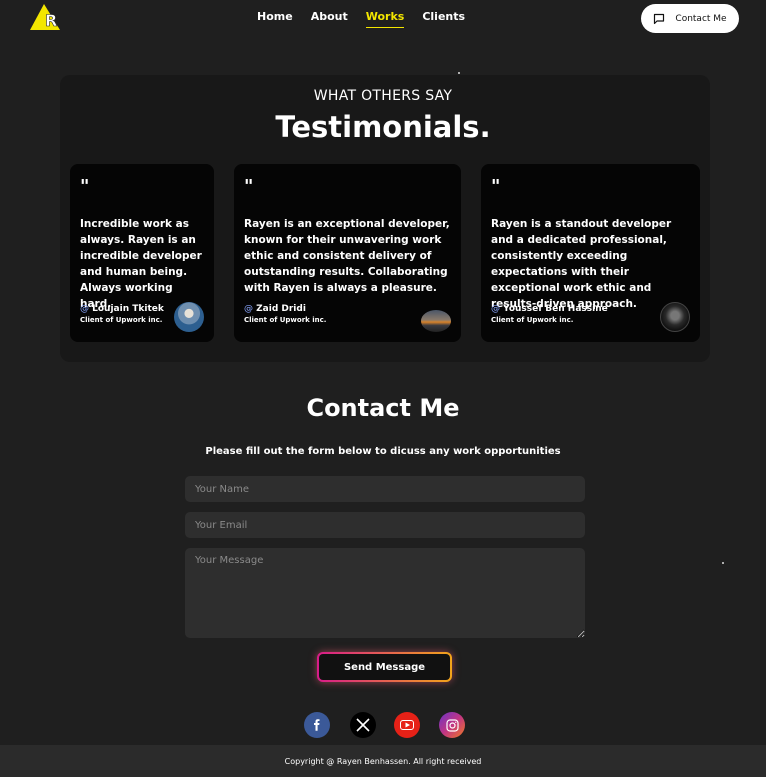 Image resolution: width=766 pixels, height=777 pixels. Describe the element at coordinates (329, 19) in the screenshot. I see `nav-about: About` at that location.